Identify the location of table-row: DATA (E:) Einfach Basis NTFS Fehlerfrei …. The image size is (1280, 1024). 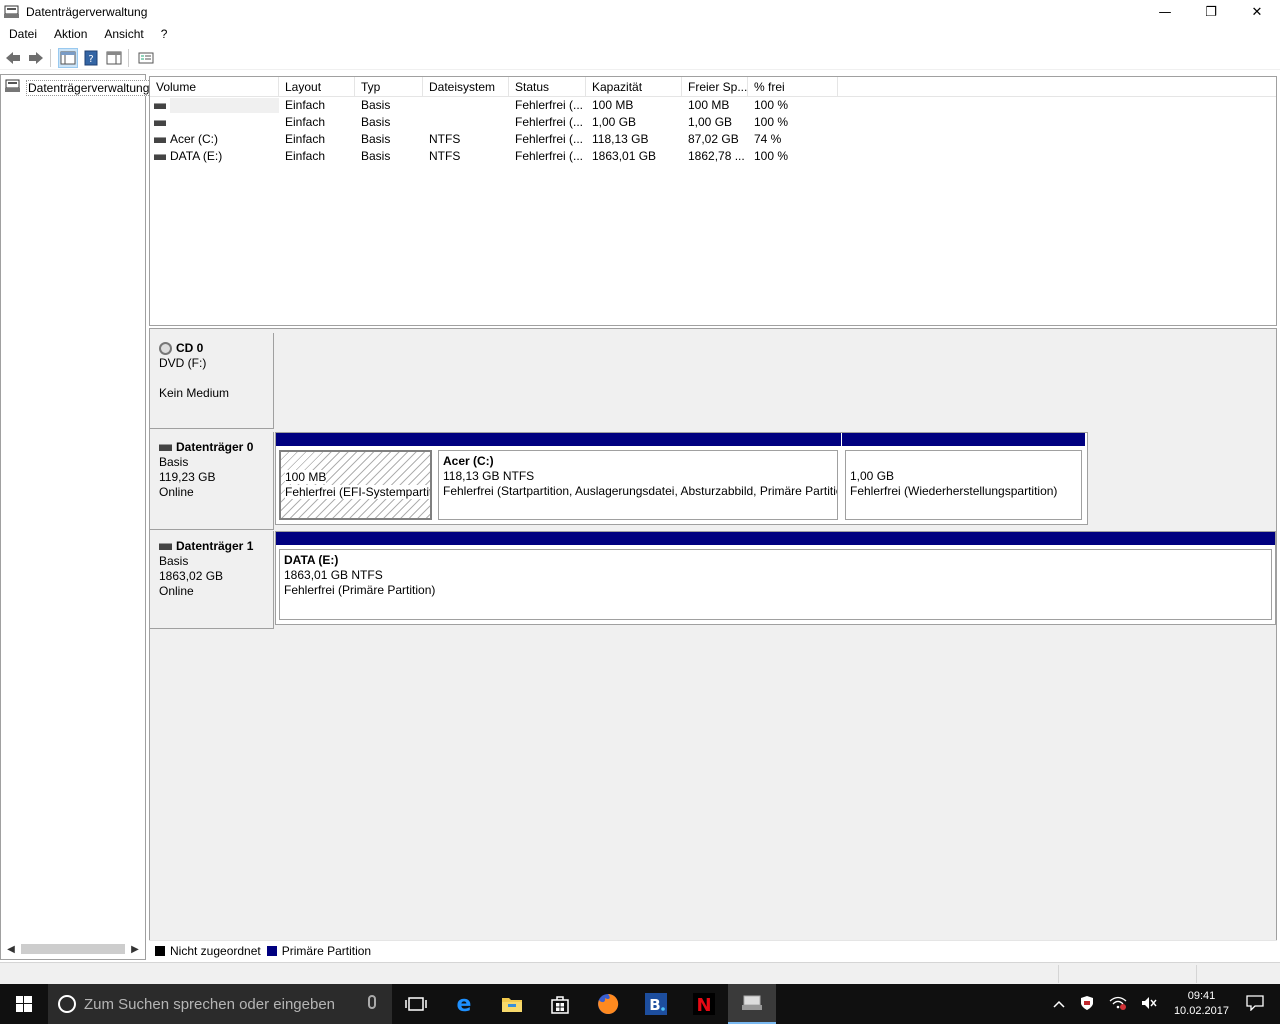
(713, 156).